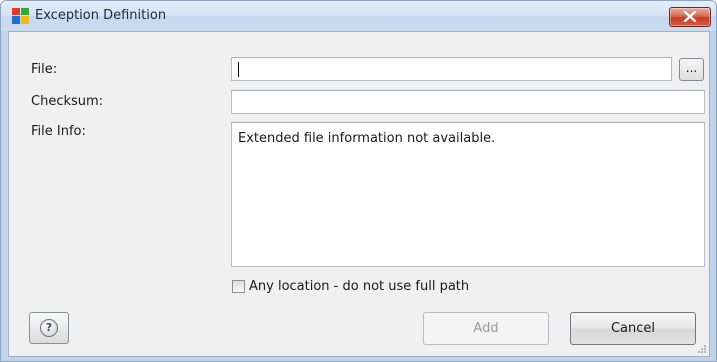  I want to click on checksum-label: Checksum:, so click(67, 101).